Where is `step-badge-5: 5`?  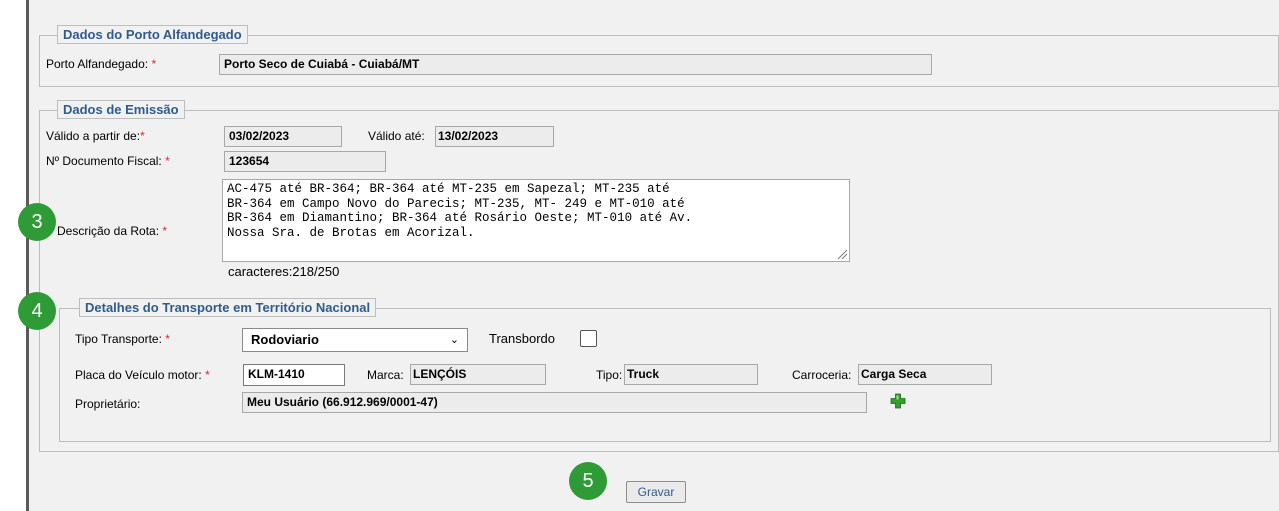
step-badge-5: 5 is located at coordinates (588, 481).